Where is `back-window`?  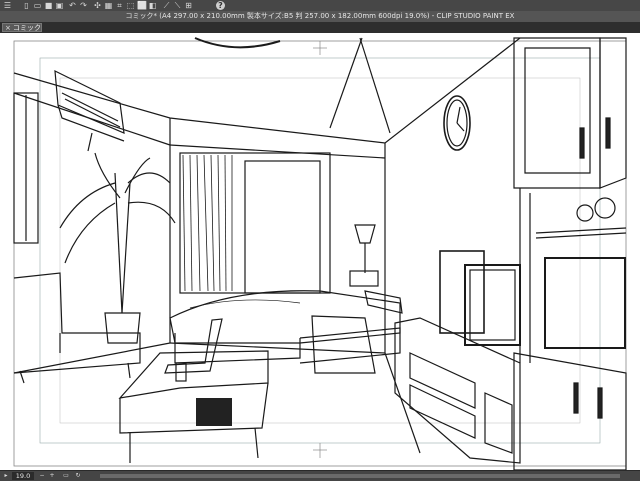
back-window is located at coordinates (255, 223).